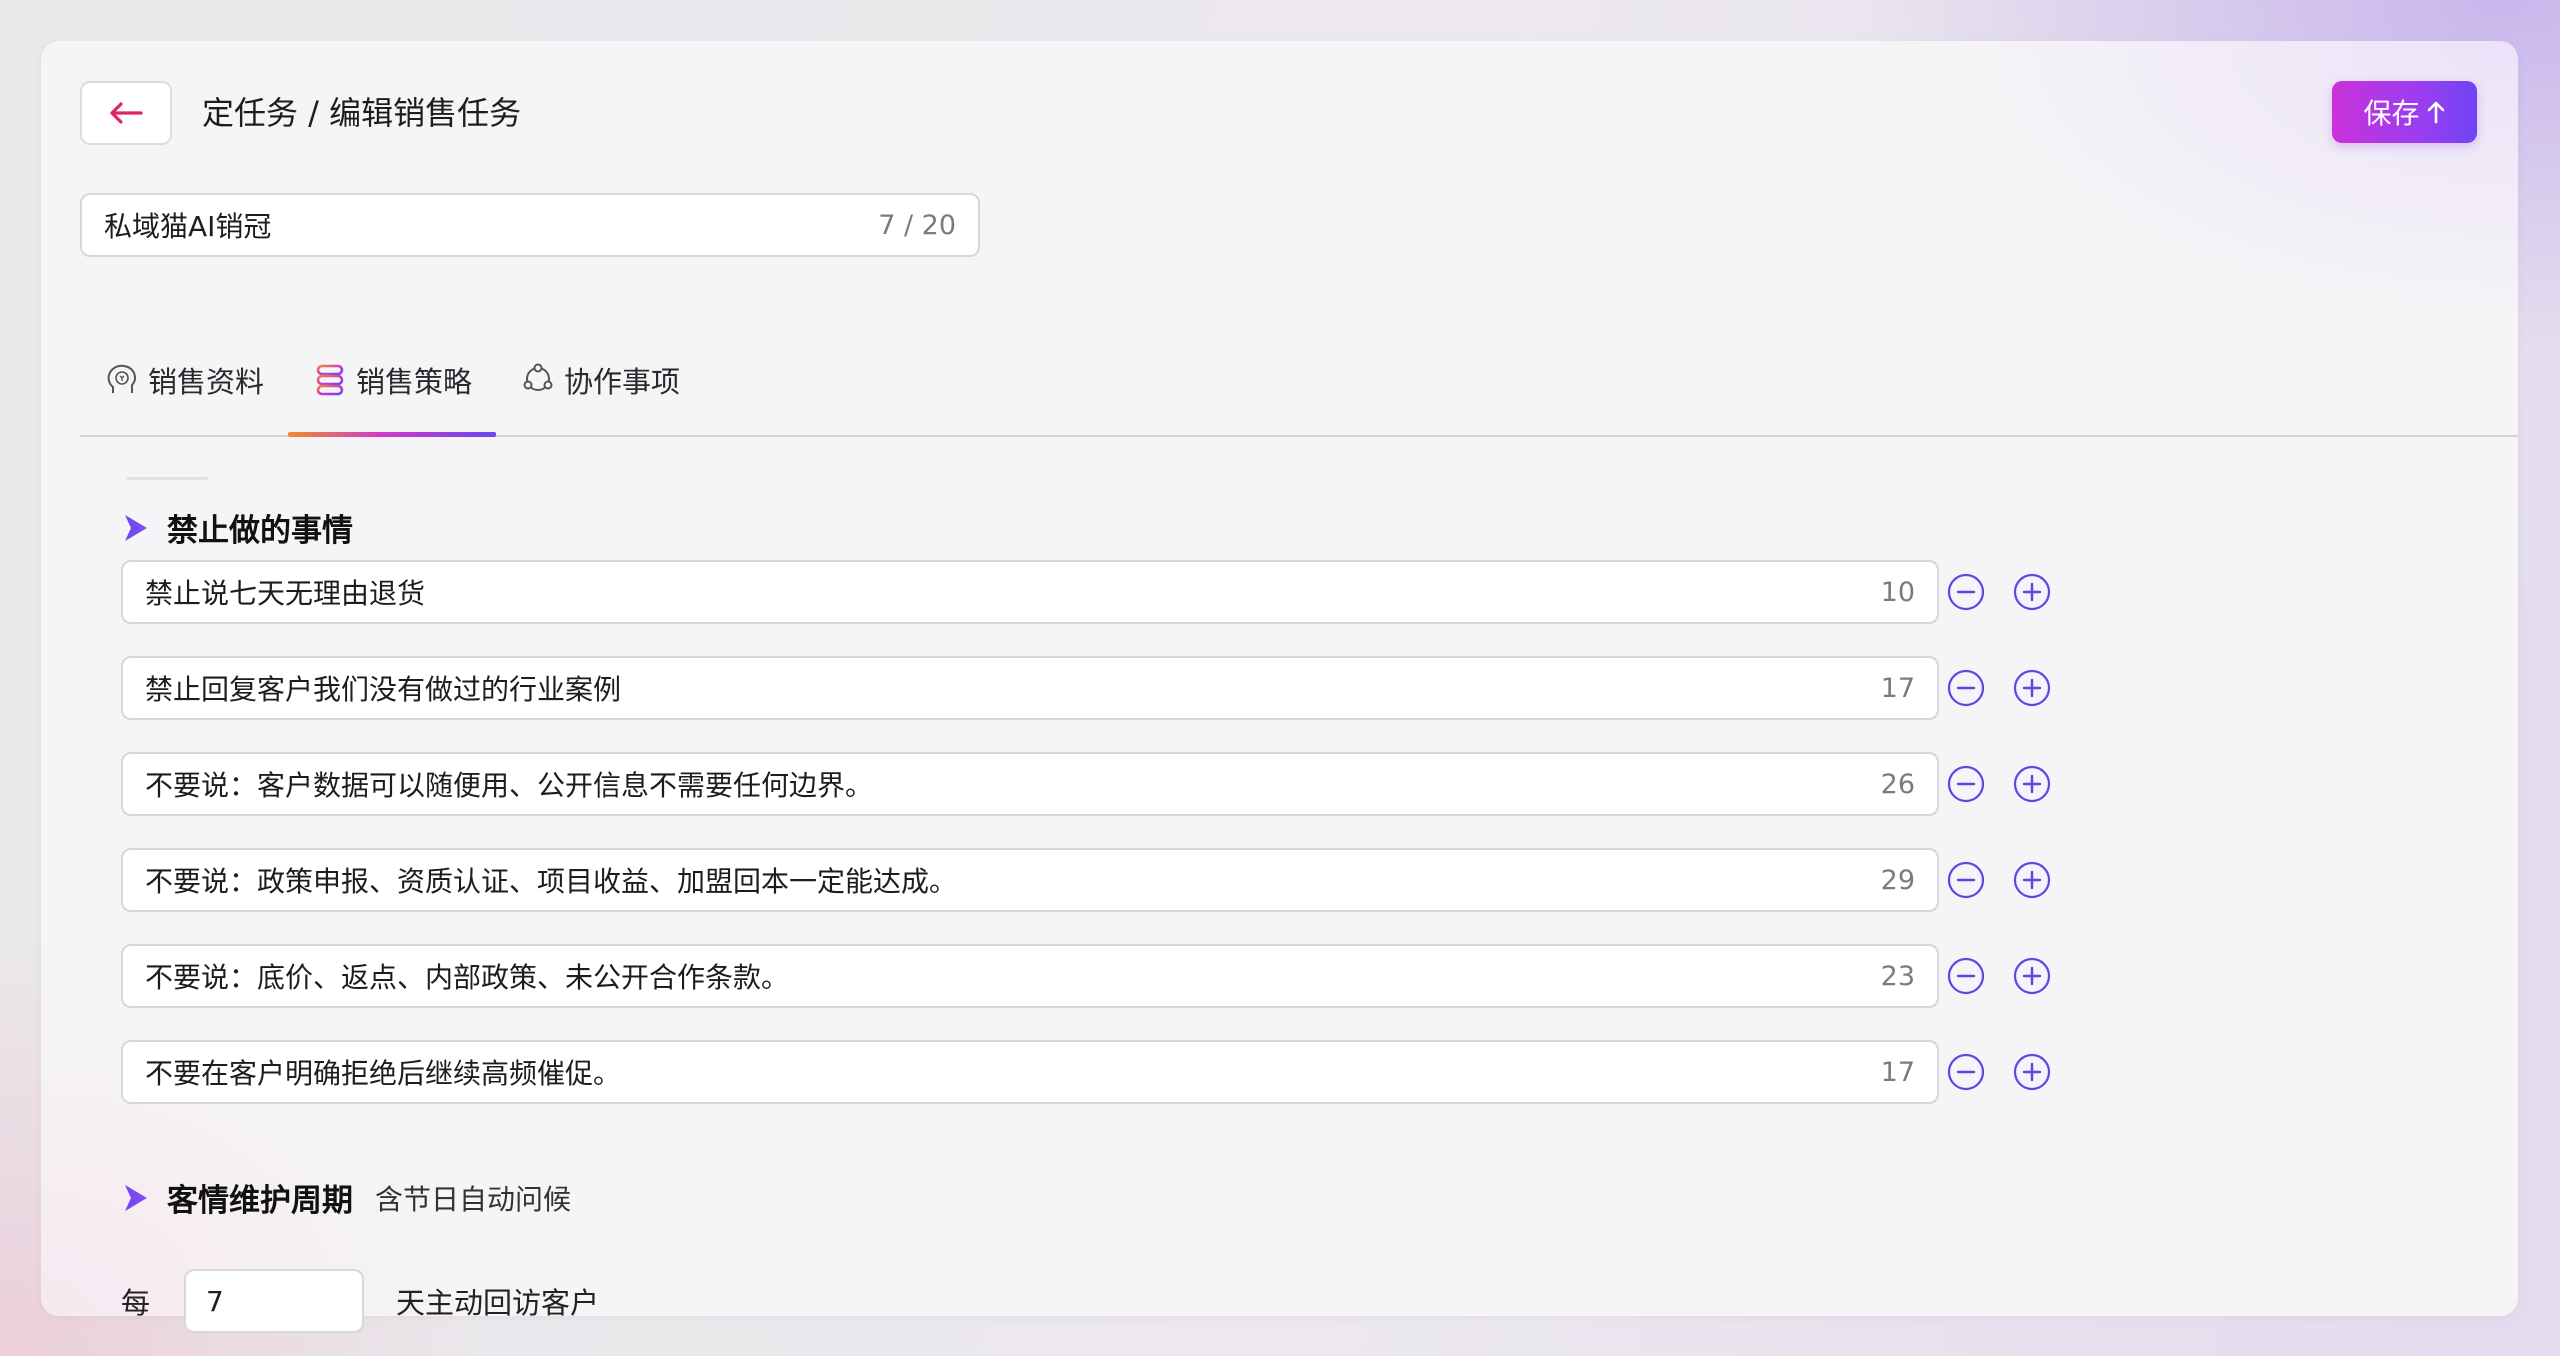 The image size is (2560, 1356). I want to click on rule-field: 26, so click(1030, 784).